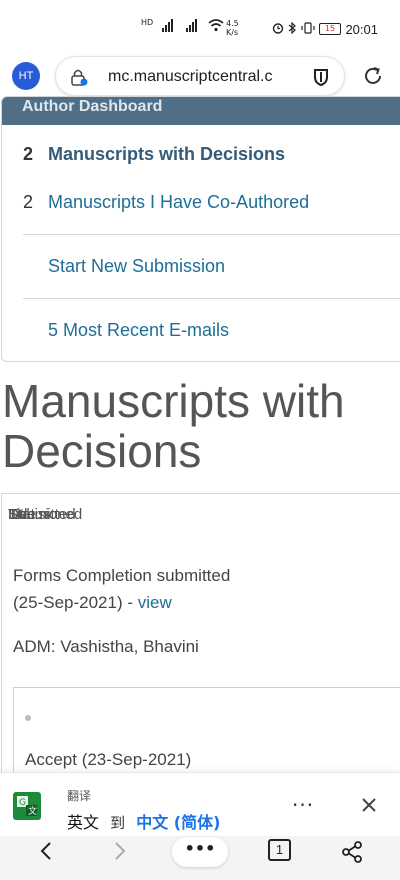 The image size is (400, 880). What do you see at coordinates (28, 718) in the screenshot?
I see `bullet-icon` at bounding box center [28, 718].